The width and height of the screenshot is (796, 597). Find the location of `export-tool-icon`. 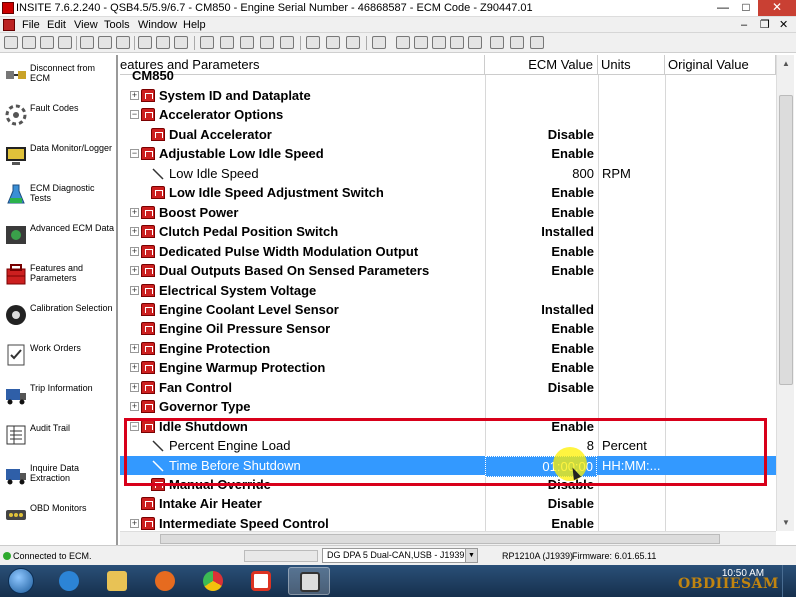

export-tool-icon is located at coordinates (537, 42).